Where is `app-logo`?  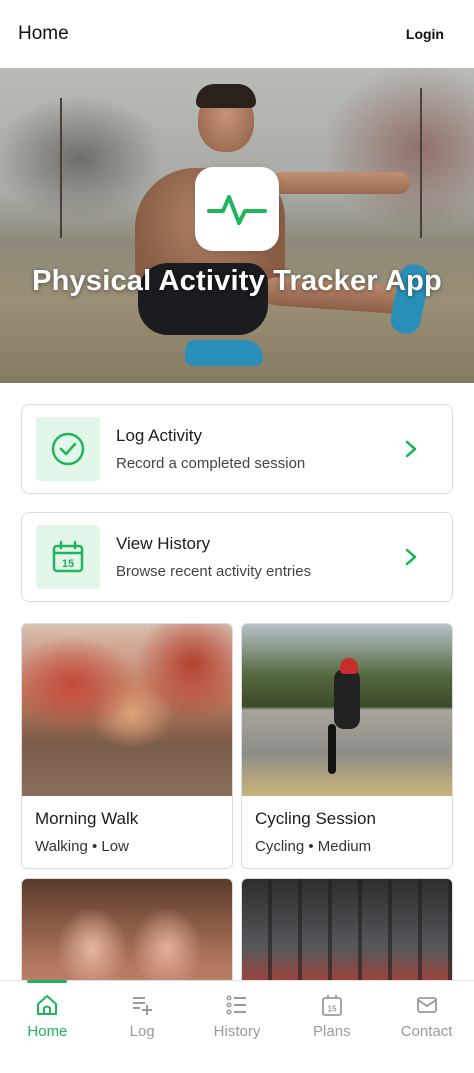 app-logo is located at coordinates (237, 209).